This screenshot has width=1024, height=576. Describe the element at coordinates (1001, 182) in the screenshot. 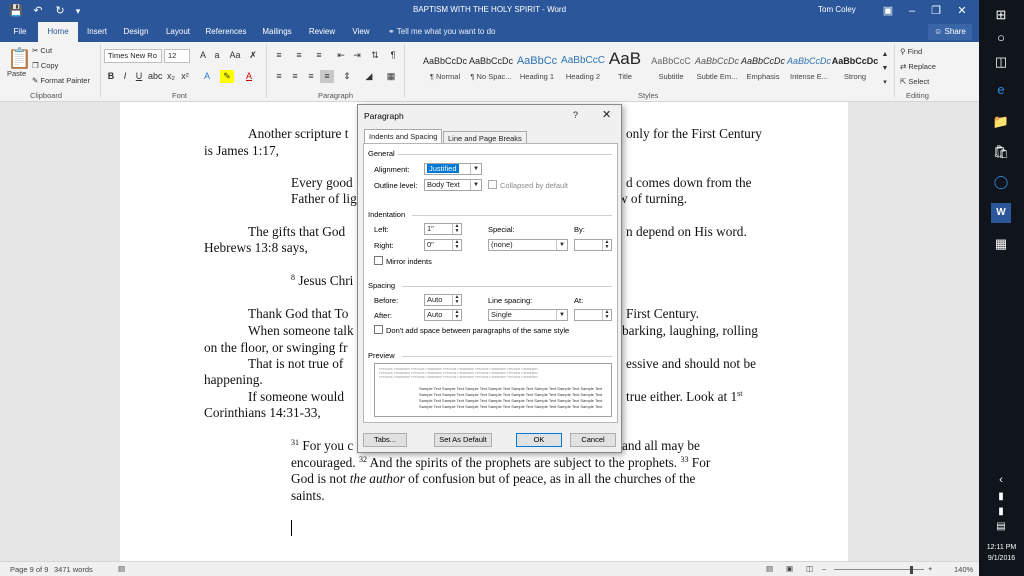

I see `app-icon: ◯` at that location.